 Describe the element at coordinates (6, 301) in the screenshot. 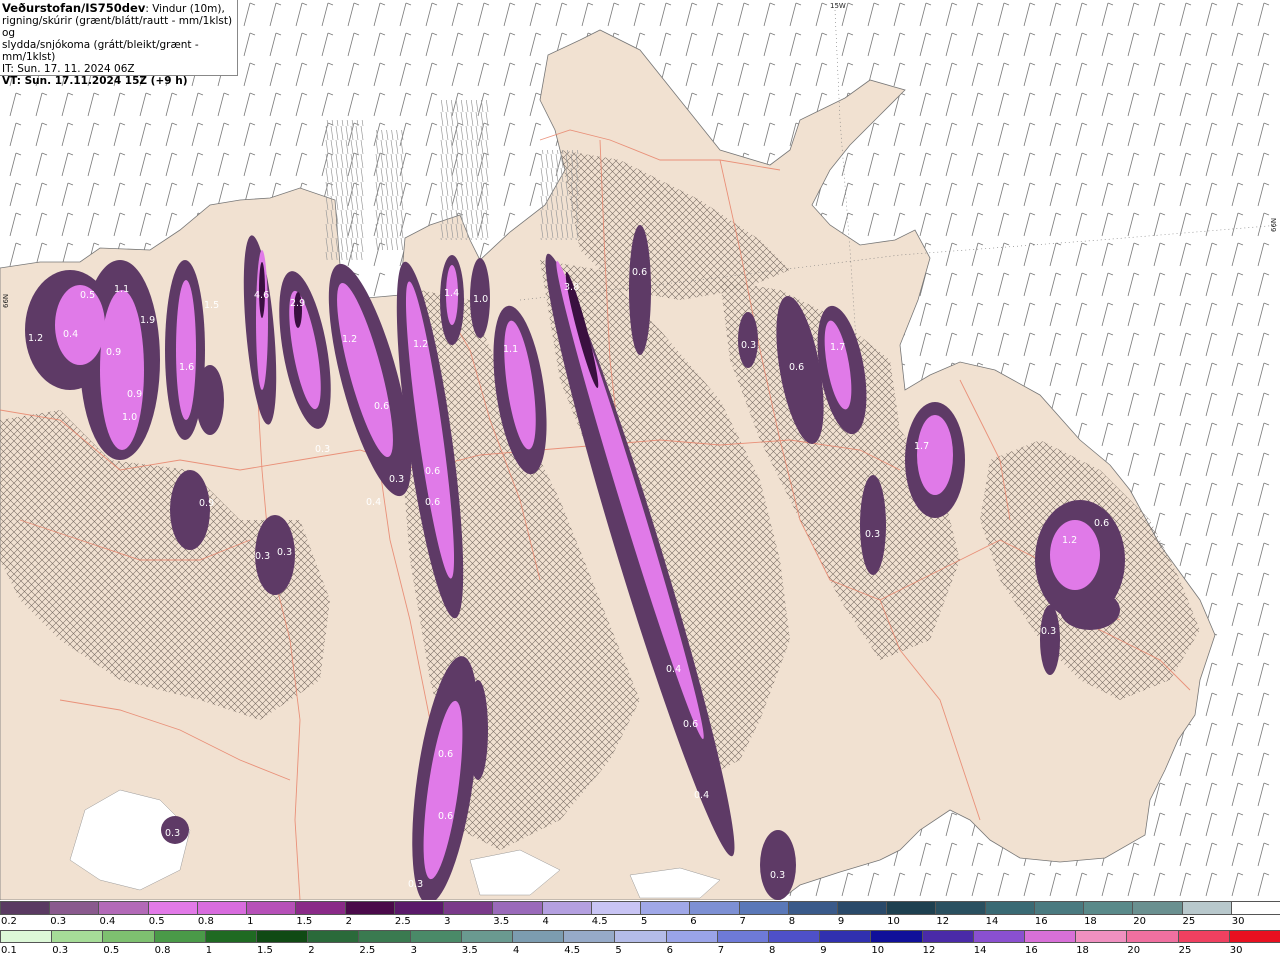

I see `lat-label-left: 66N` at that location.